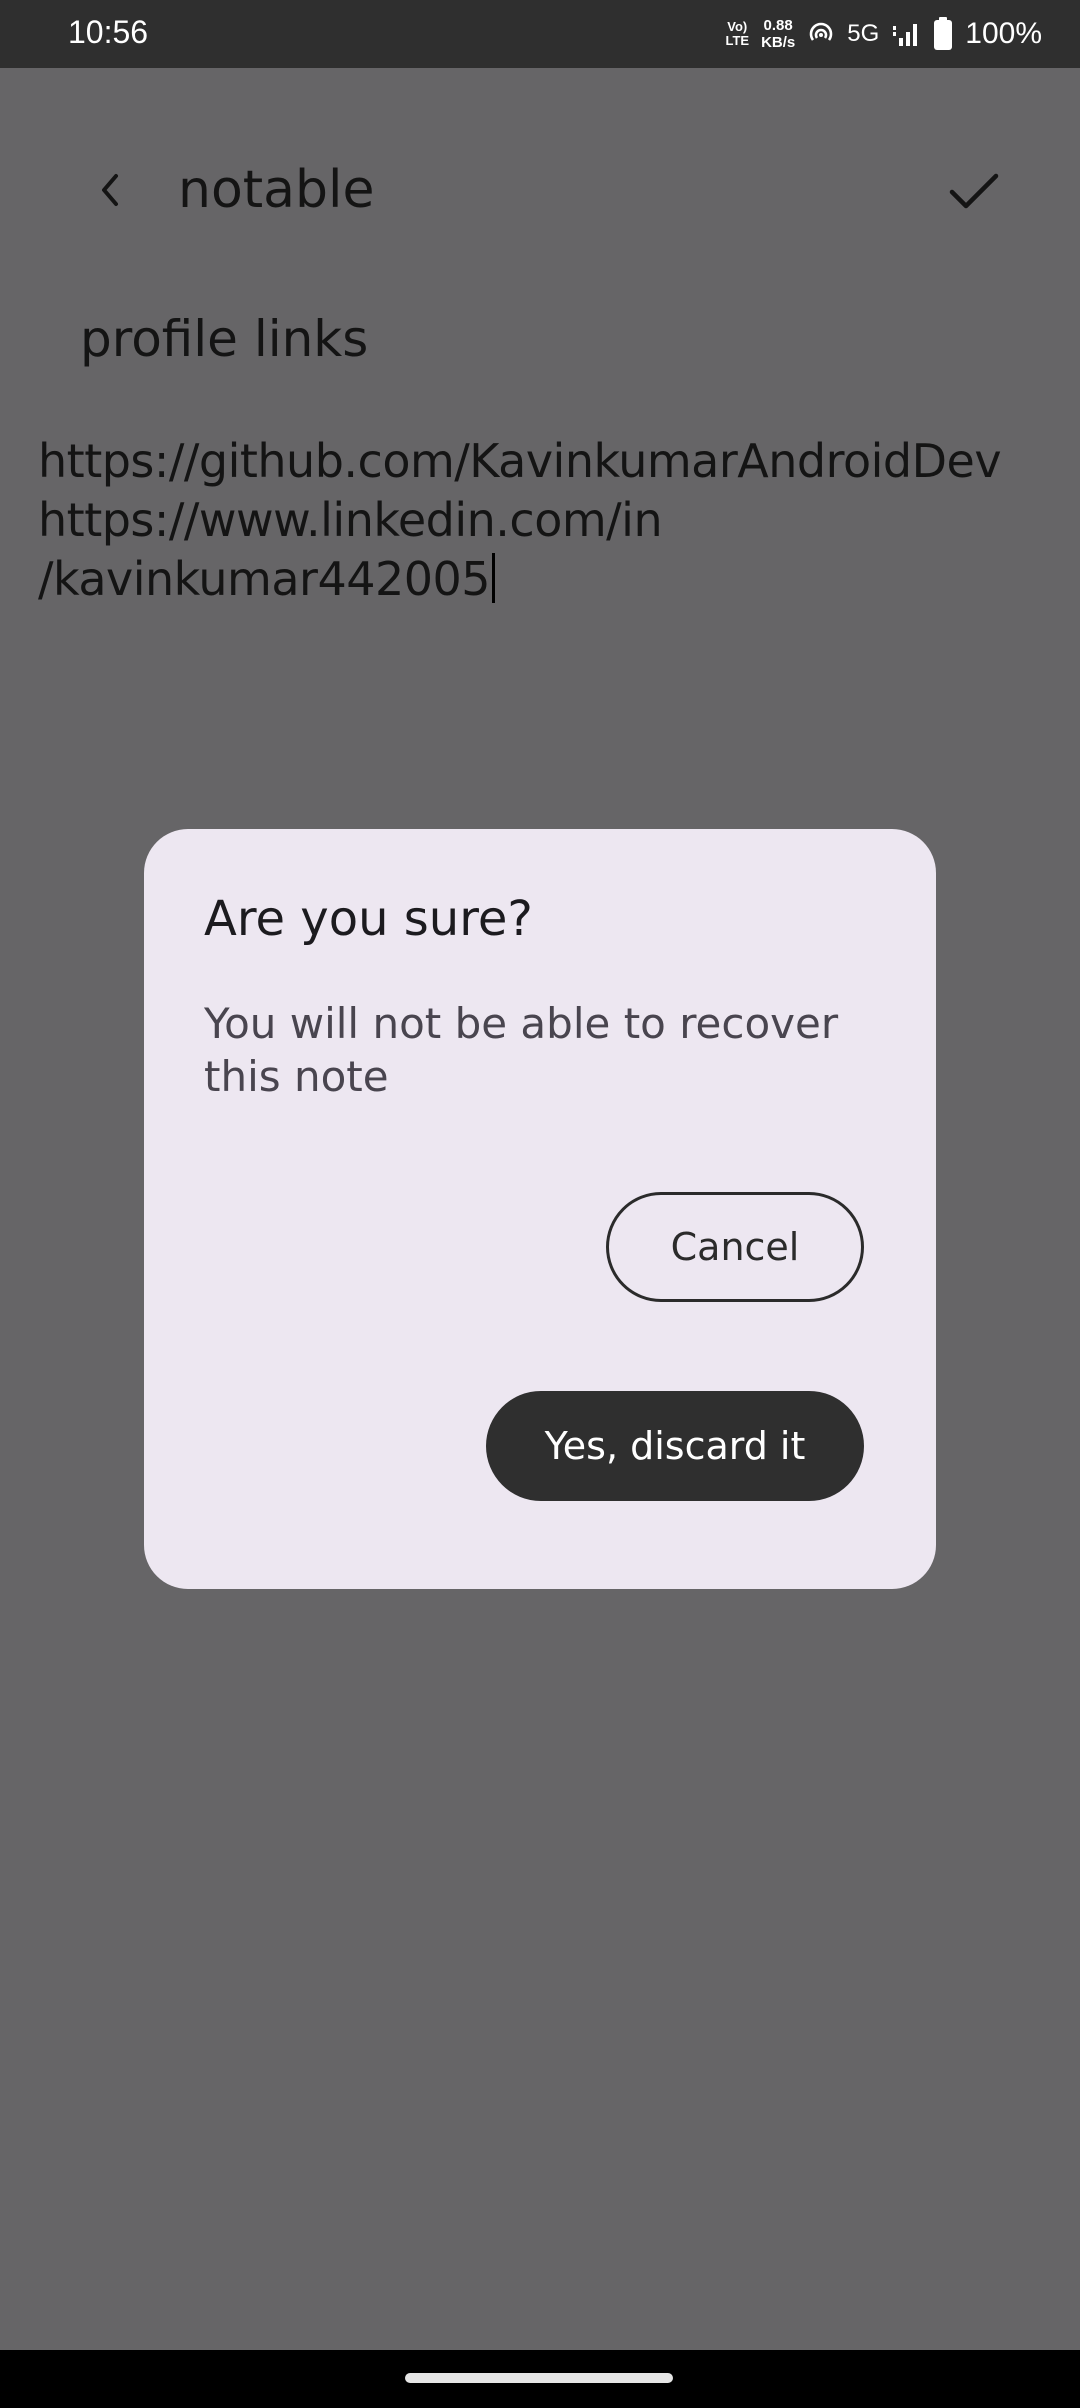 This screenshot has width=1080, height=2408. Describe the element at coordinates (735, 1247) in the screenshot. I see `cancel-button: Cancel` at that location.